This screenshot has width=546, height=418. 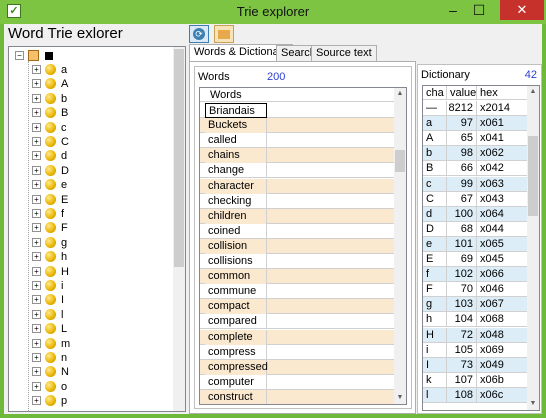 I want to click on tab-source-text: Source text, so click(x=344, y=53).